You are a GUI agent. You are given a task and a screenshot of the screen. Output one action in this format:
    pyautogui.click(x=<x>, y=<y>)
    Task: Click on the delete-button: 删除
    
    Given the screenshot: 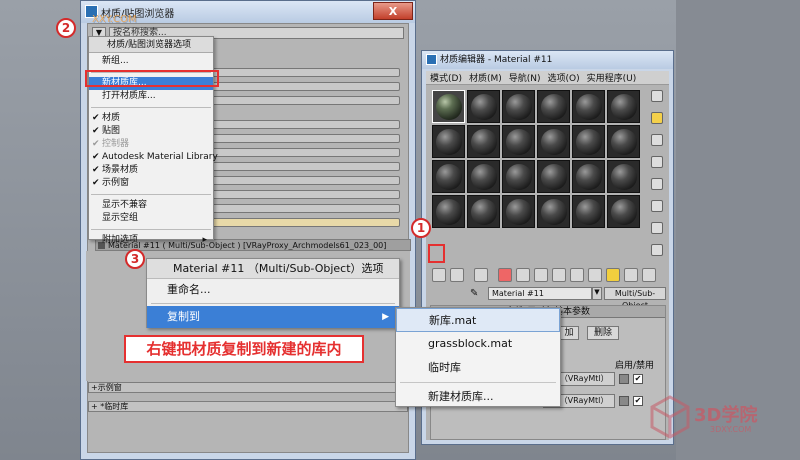 What is the action you would take?
    pyautogui.click(x=603, y=333)
    